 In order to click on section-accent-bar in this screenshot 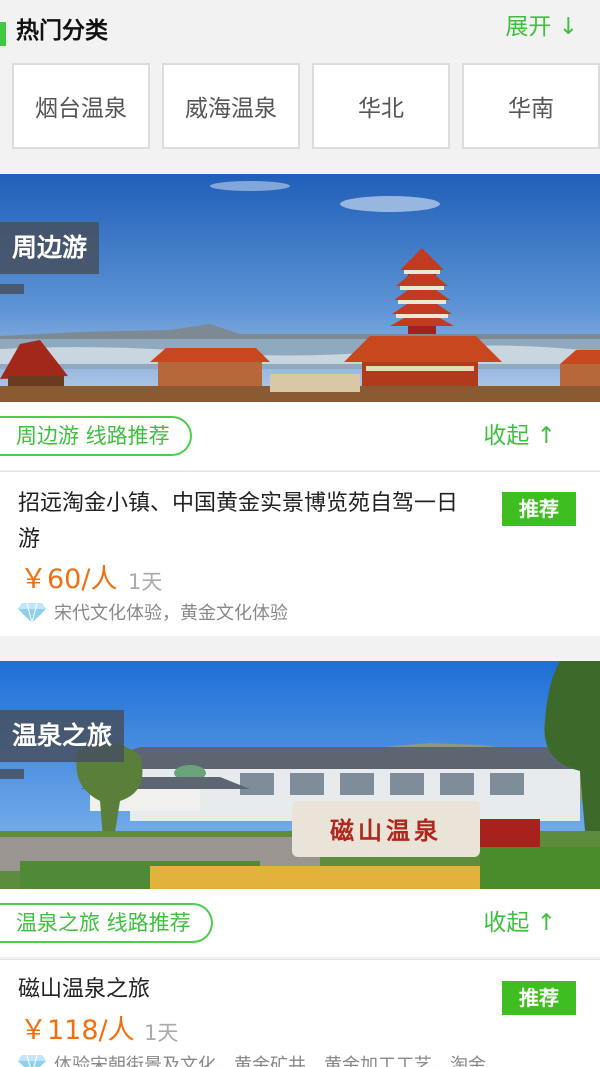, I will do `click(3, 34)`.